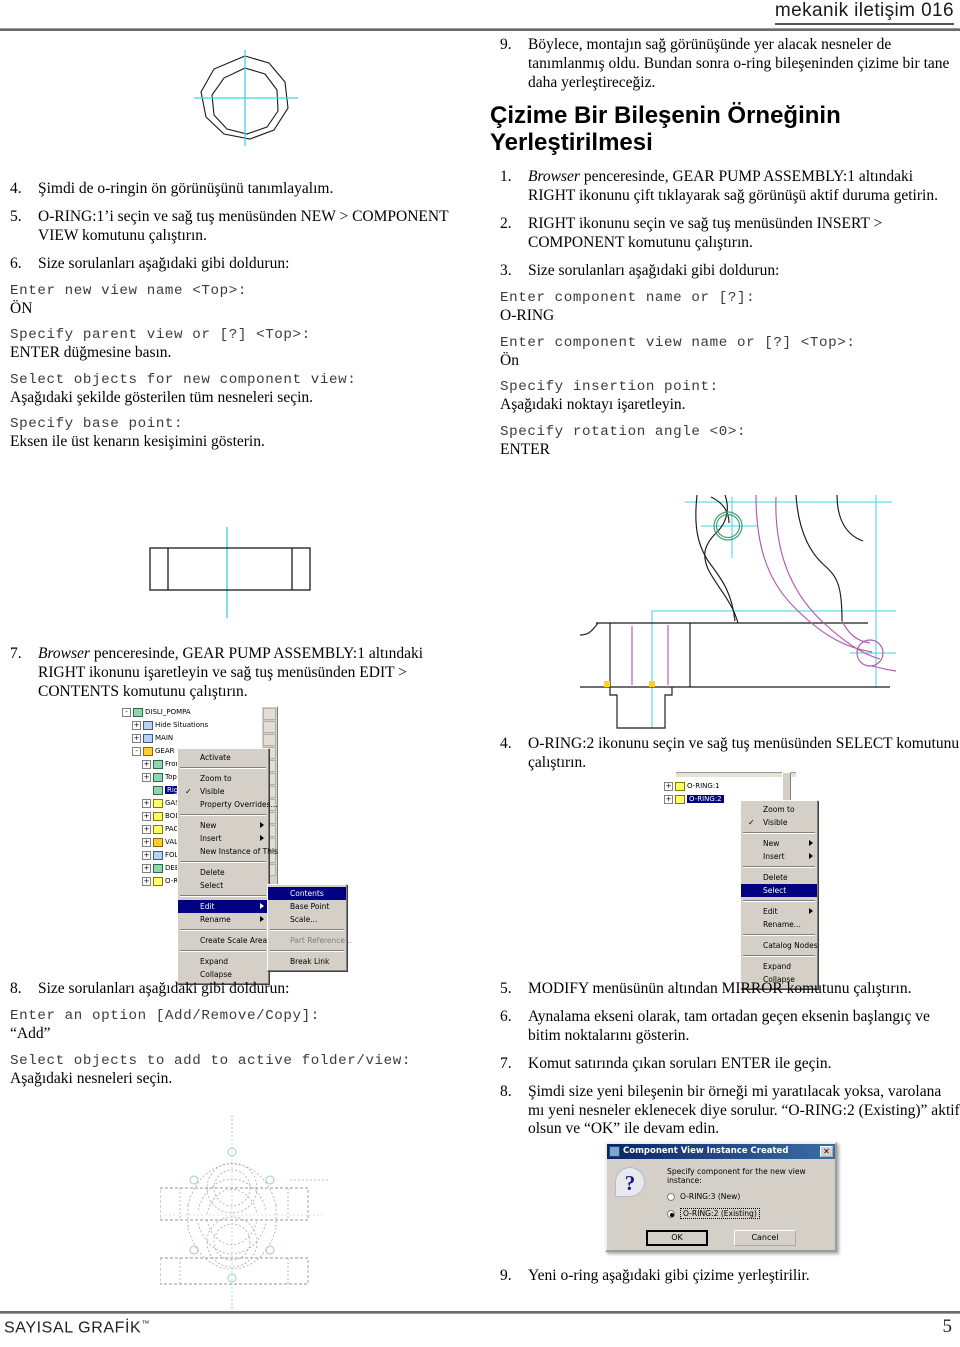  Describe the element at coordinates (239, 851) in the screenshot. I see `menu-item-label: New Instance of This` at that location.